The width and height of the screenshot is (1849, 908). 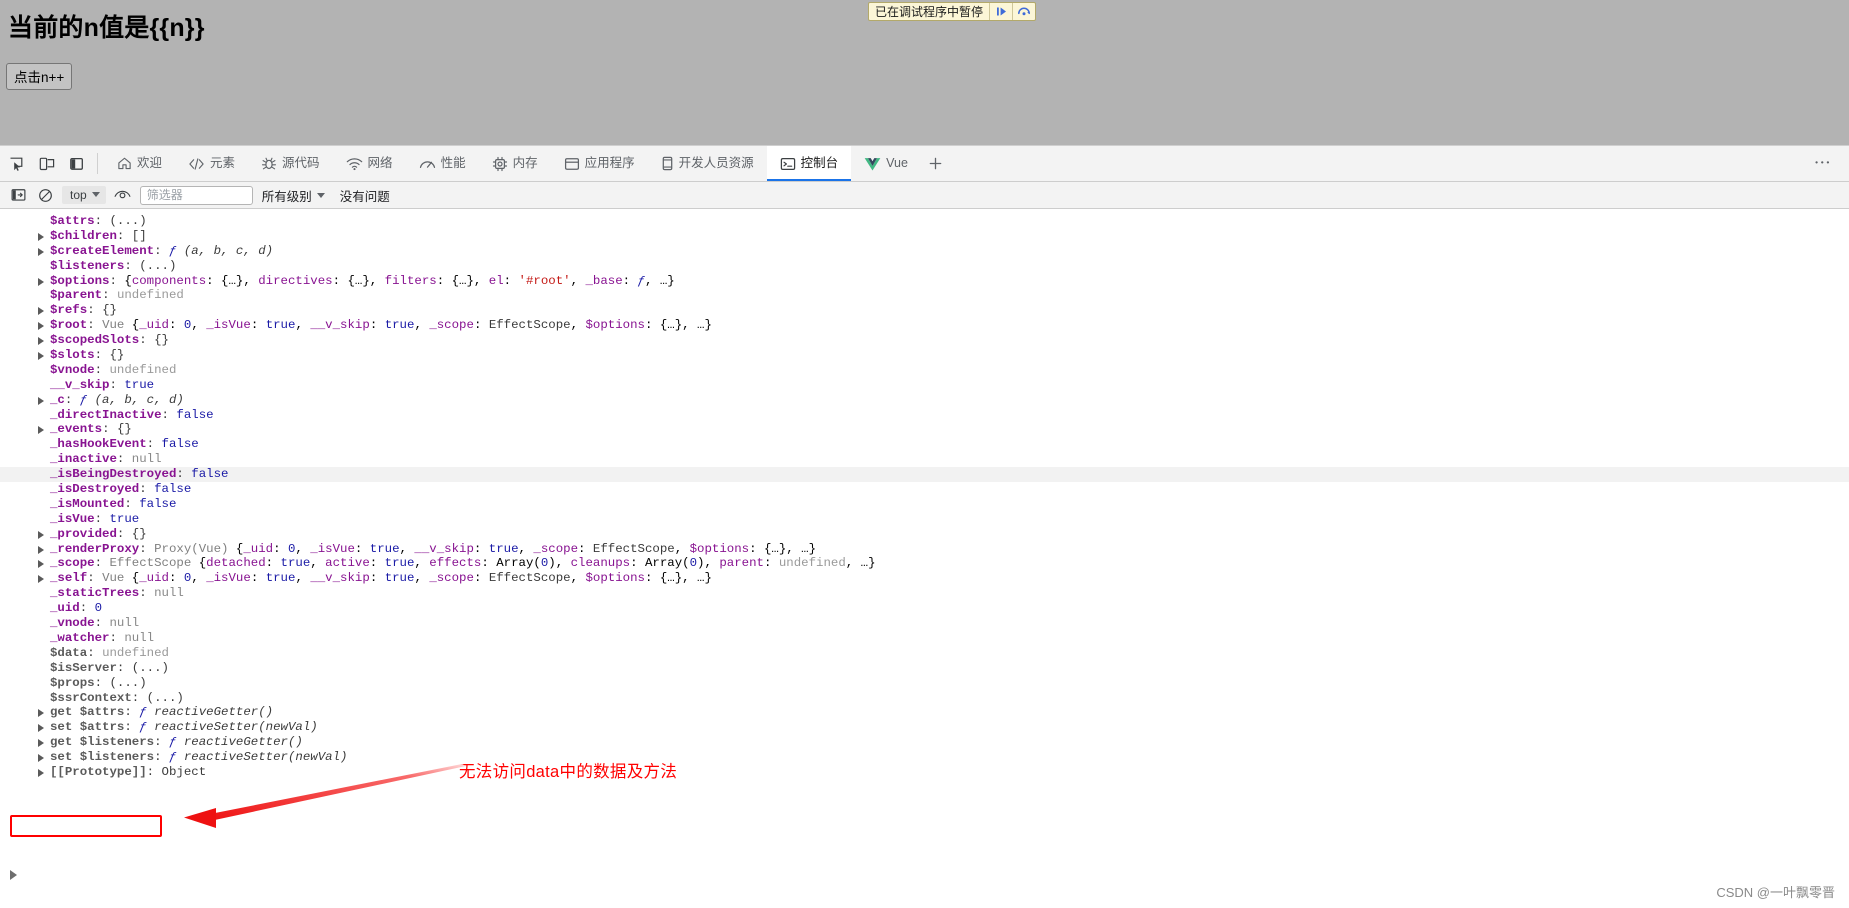 What do you see at coordinates (196, 195) in the screenshot?
I see `console-filter-input` at bounding box center [196, 195].